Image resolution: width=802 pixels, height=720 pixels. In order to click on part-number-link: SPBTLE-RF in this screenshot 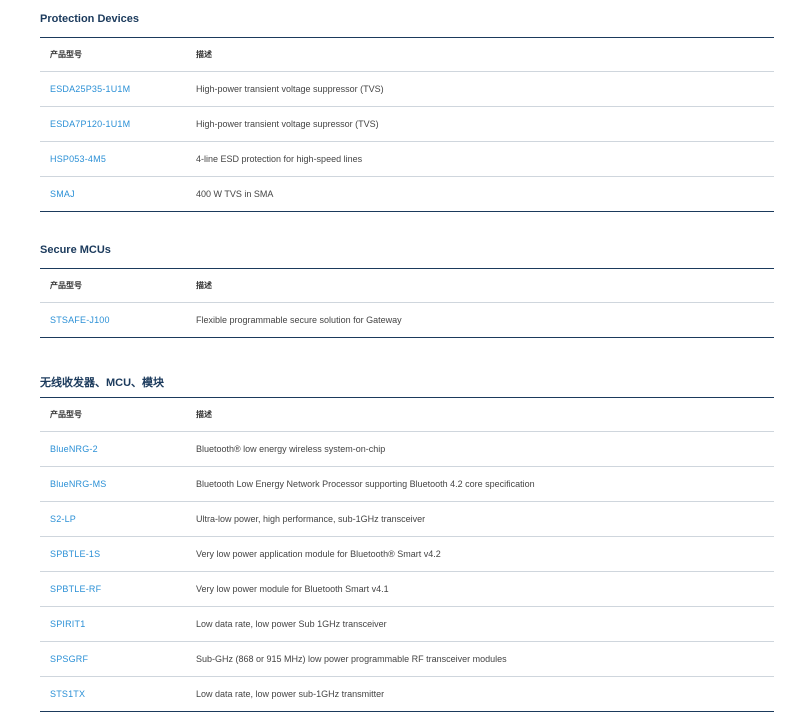, I will do `click(75, 589)`.